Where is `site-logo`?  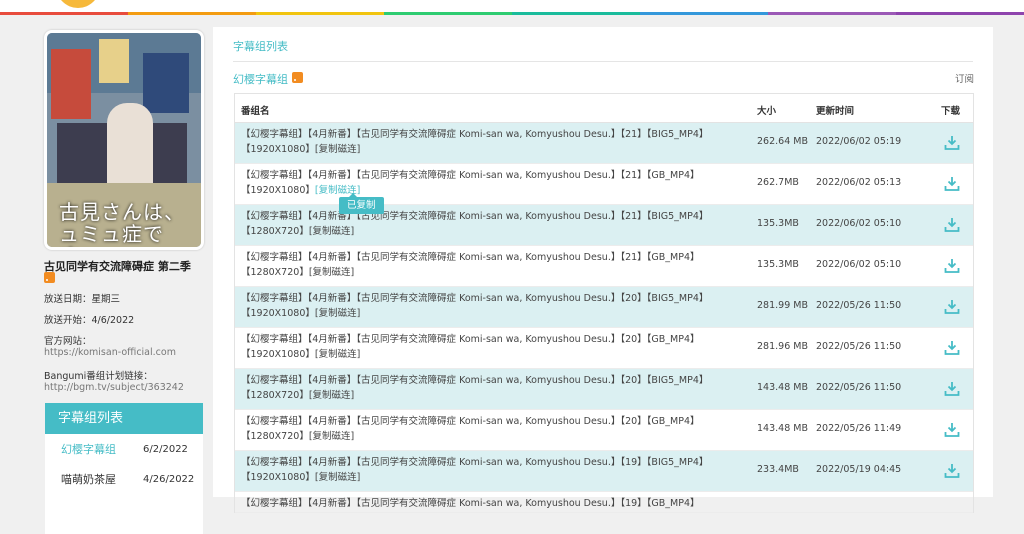
site-logo is located at coordinates (78, 4).